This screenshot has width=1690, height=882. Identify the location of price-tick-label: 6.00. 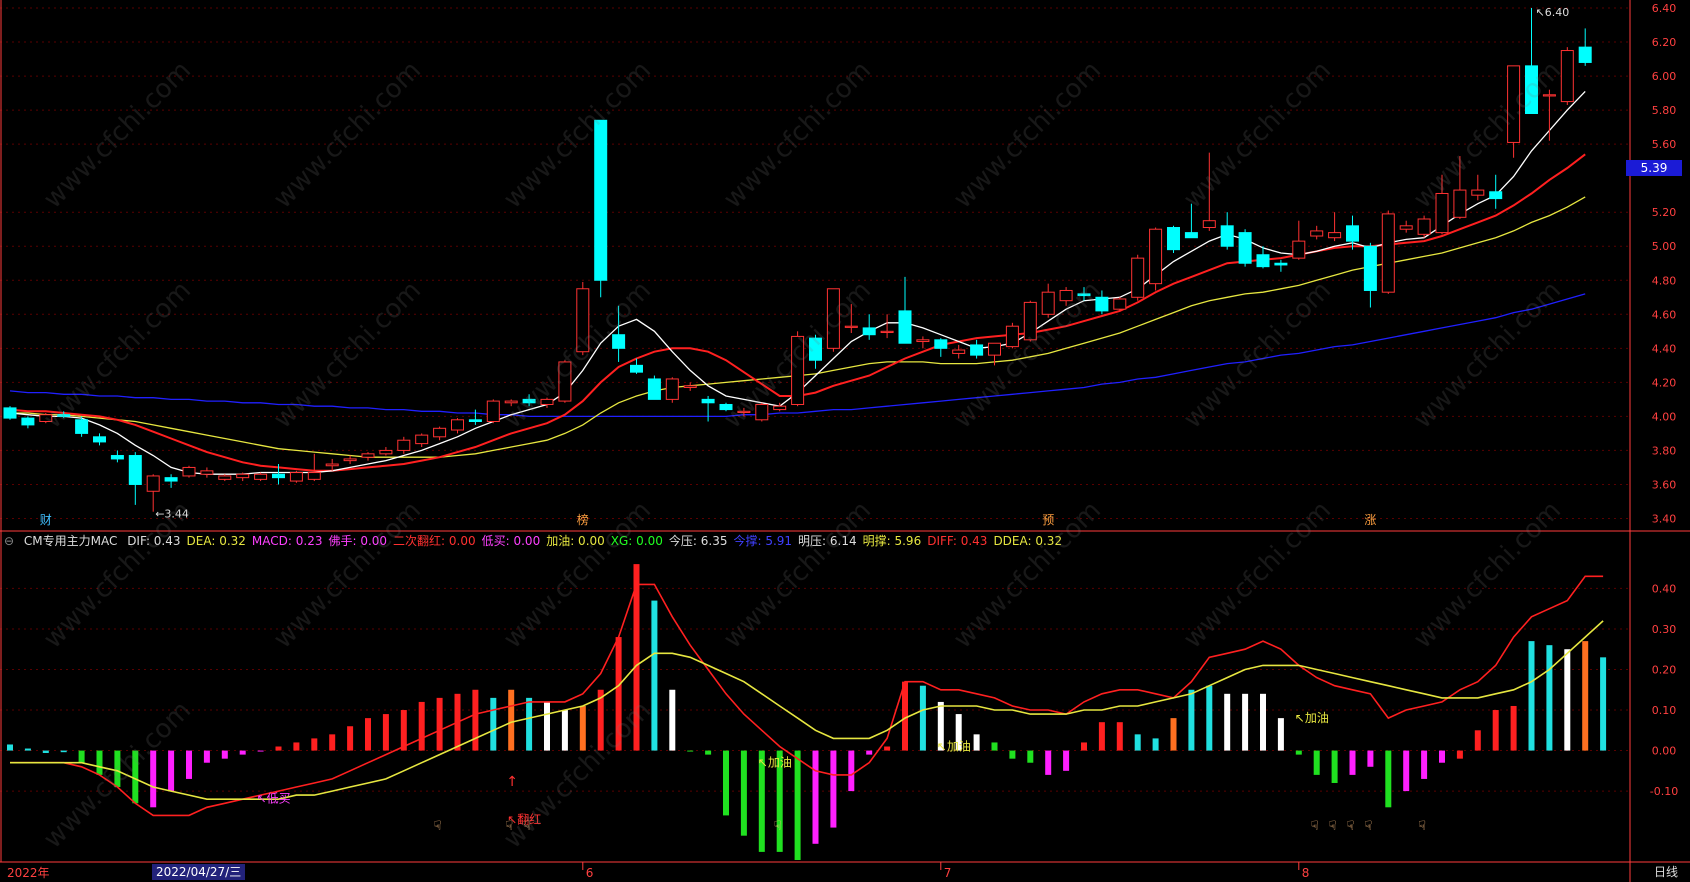
(1664, 76).